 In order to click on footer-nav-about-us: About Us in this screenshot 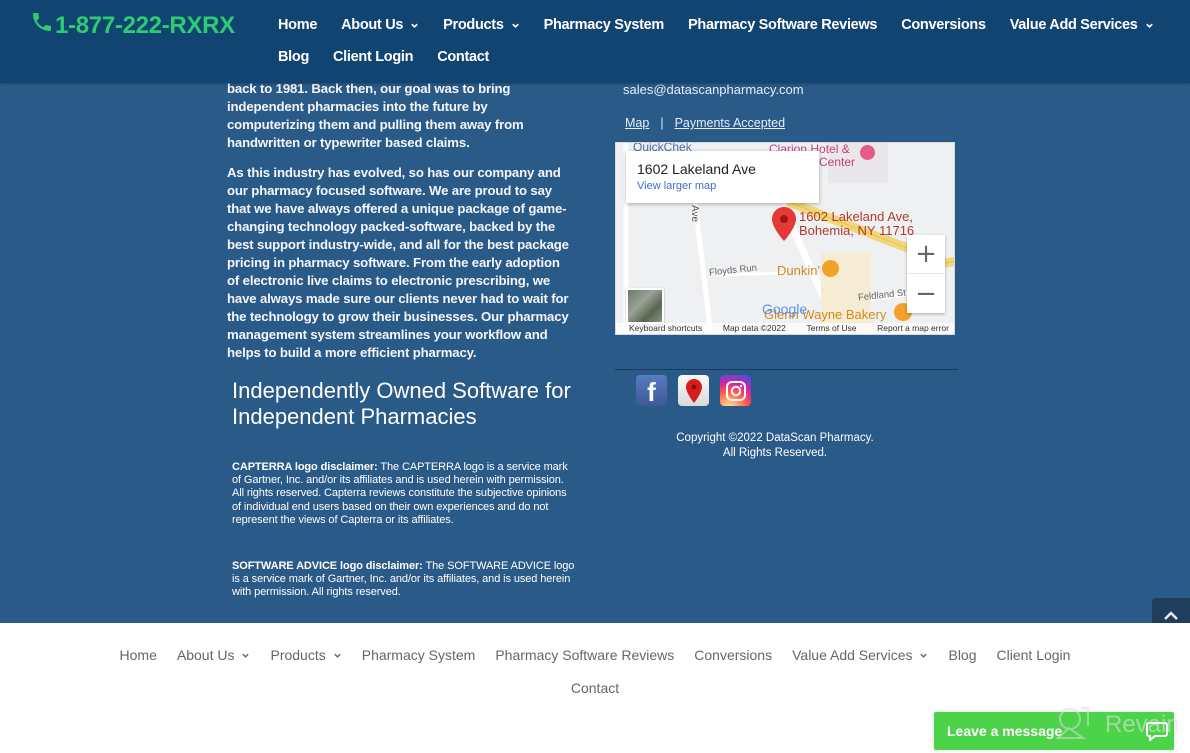, I will do `click(214, 655)`.